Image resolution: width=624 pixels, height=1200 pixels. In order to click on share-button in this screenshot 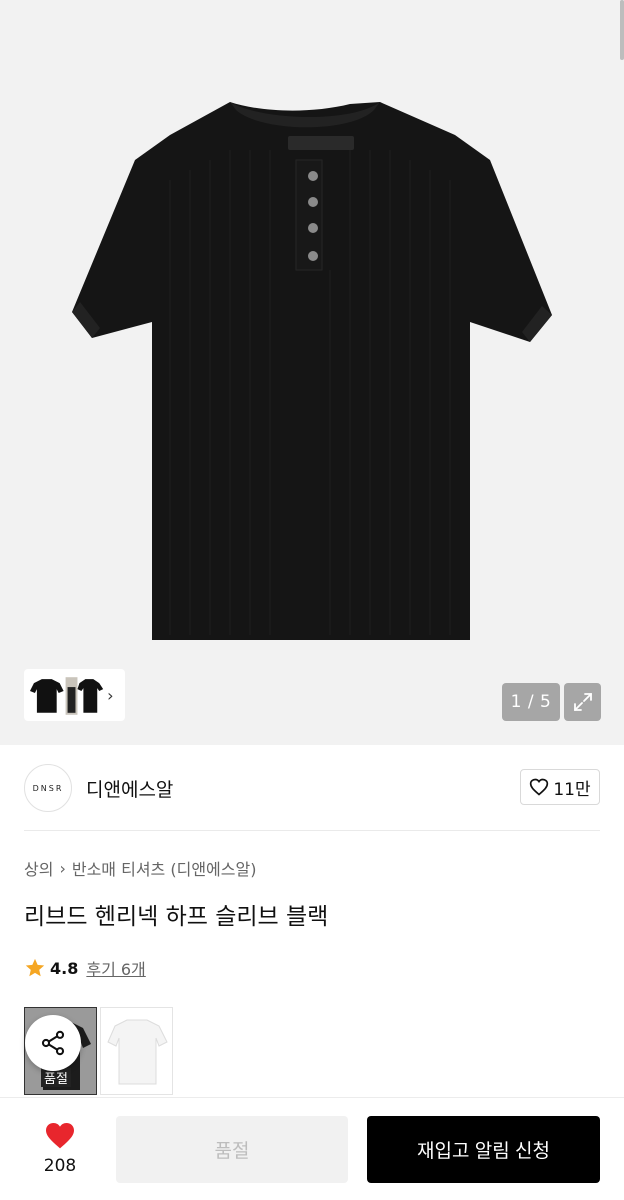, I will do `click(53, 1043)`.